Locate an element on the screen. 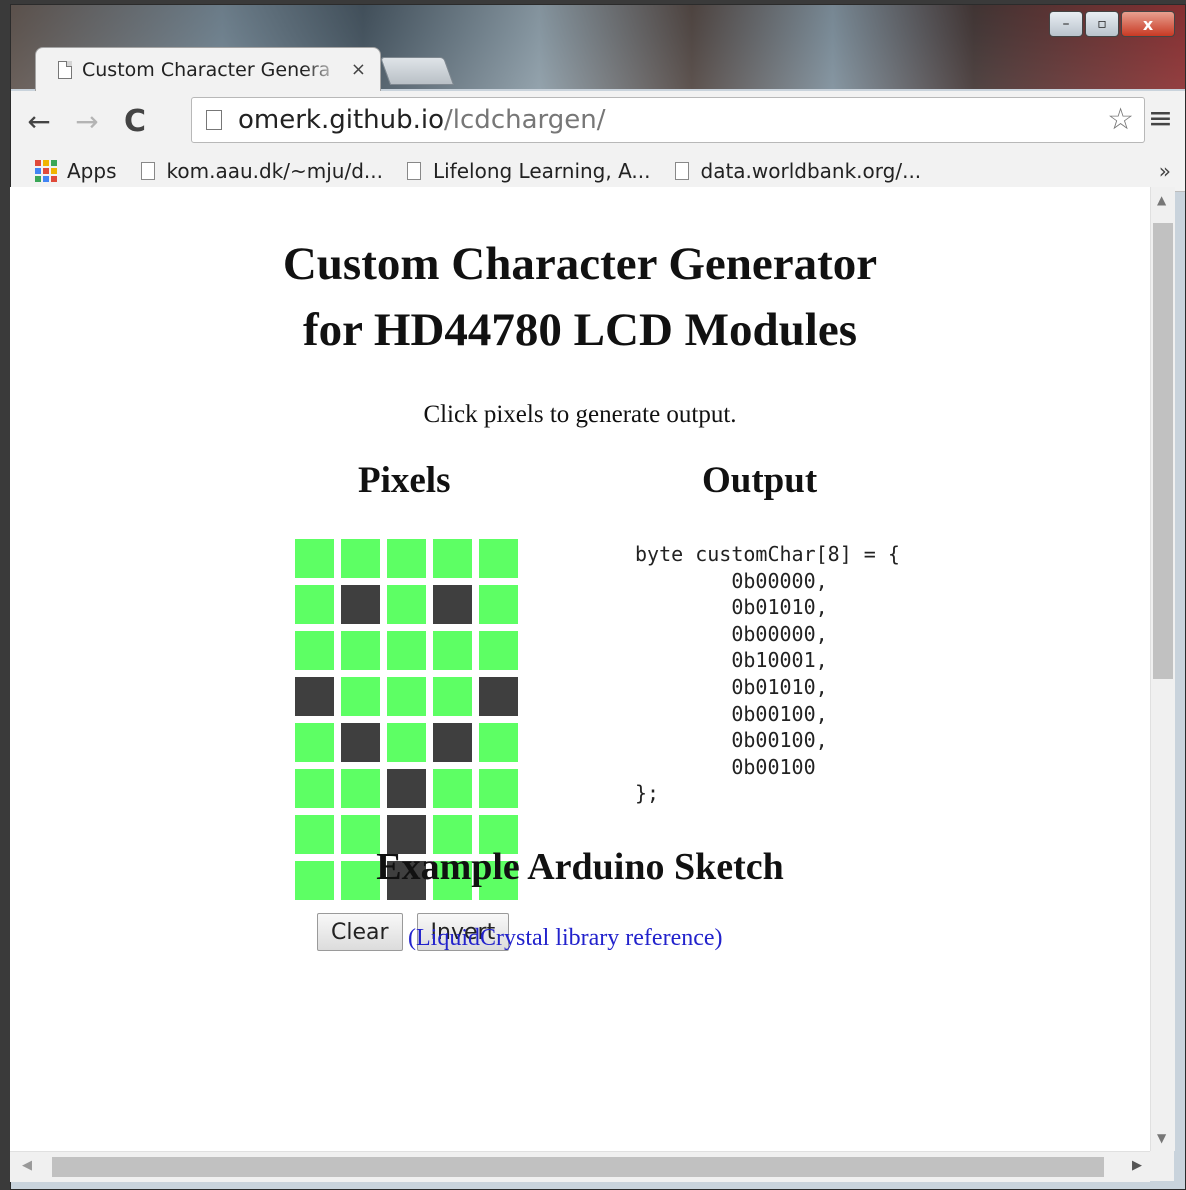 This screenshot has width=1186, height=1190. intro-text: Click pixels to generate output. is located at coordinates (580, 414).